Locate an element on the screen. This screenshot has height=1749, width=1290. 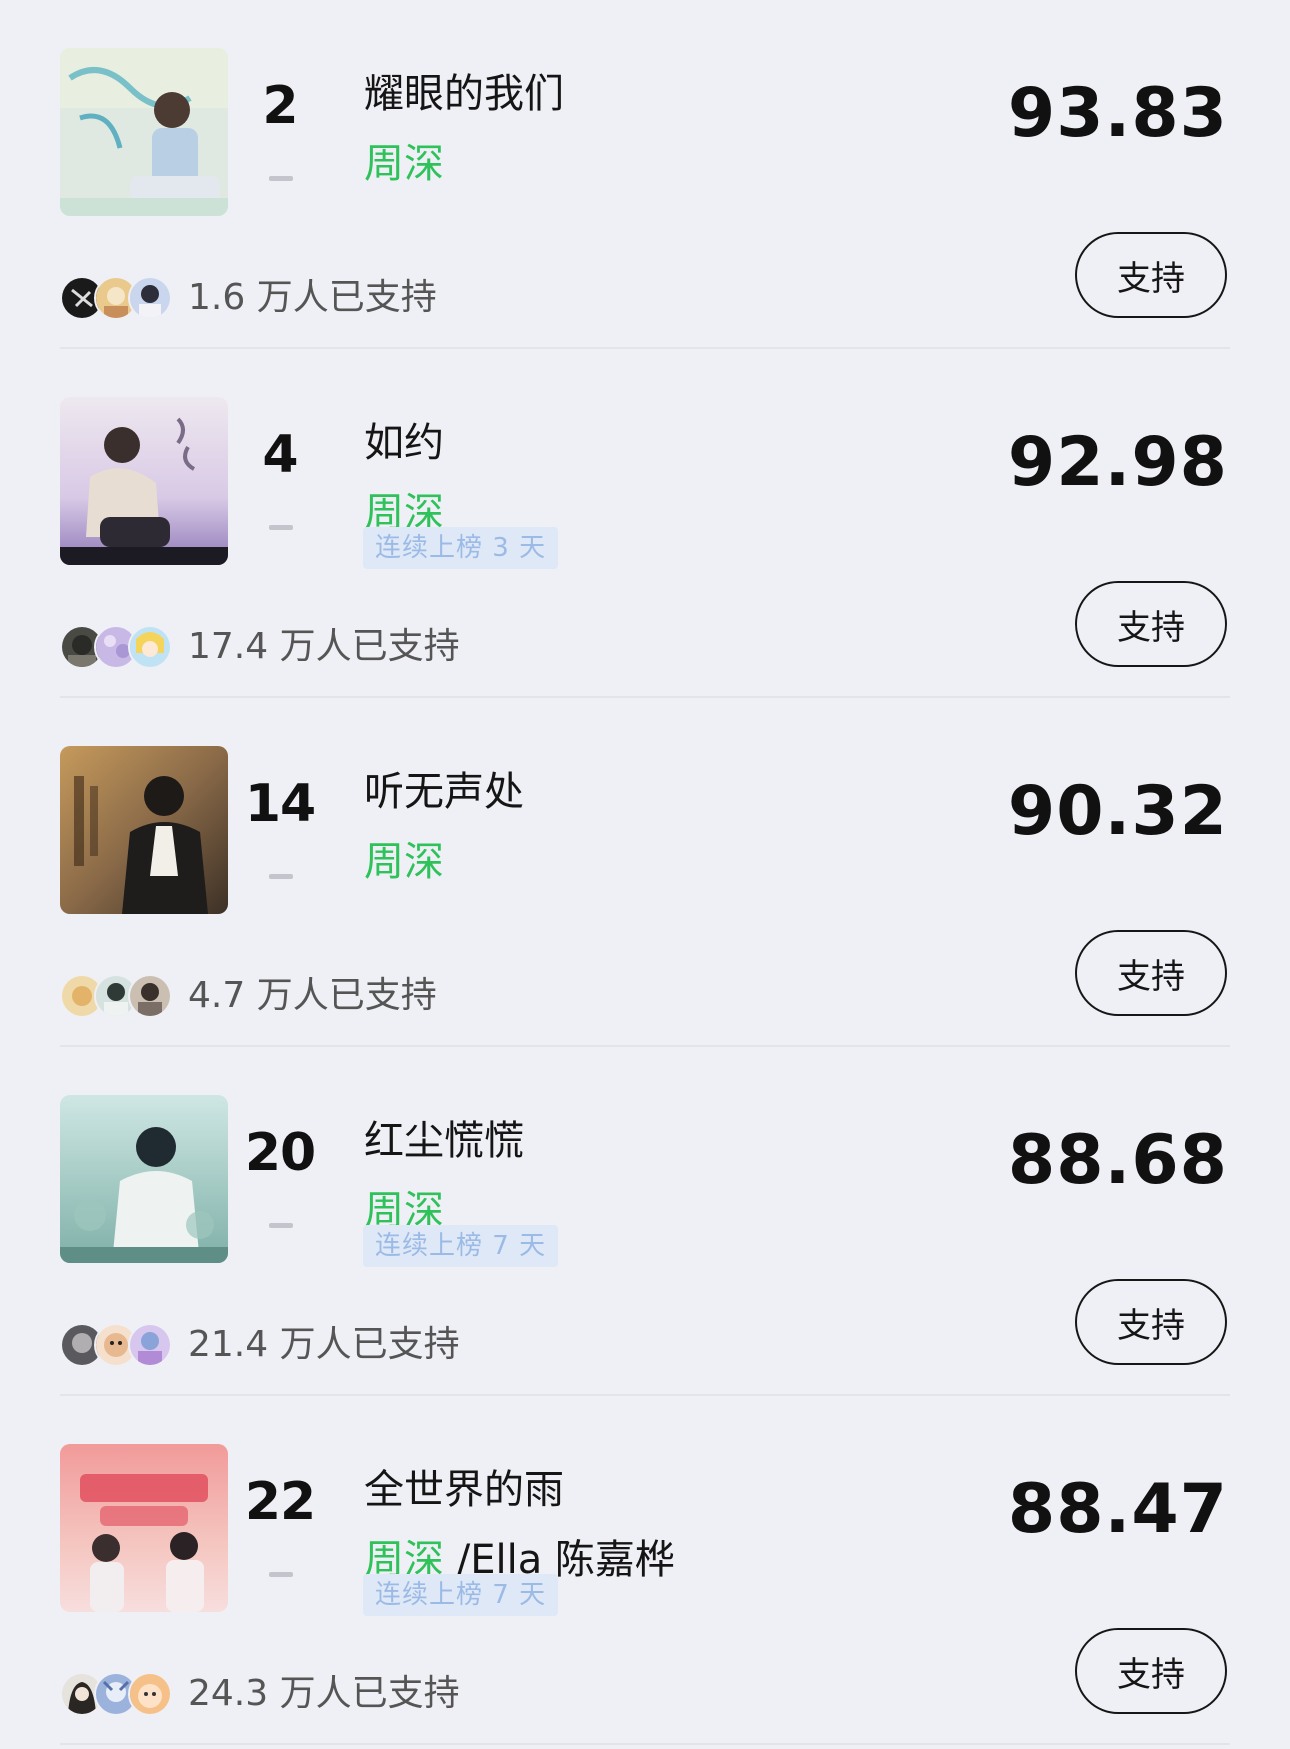
rank-number: 2 is located at coordinates (280, 106).